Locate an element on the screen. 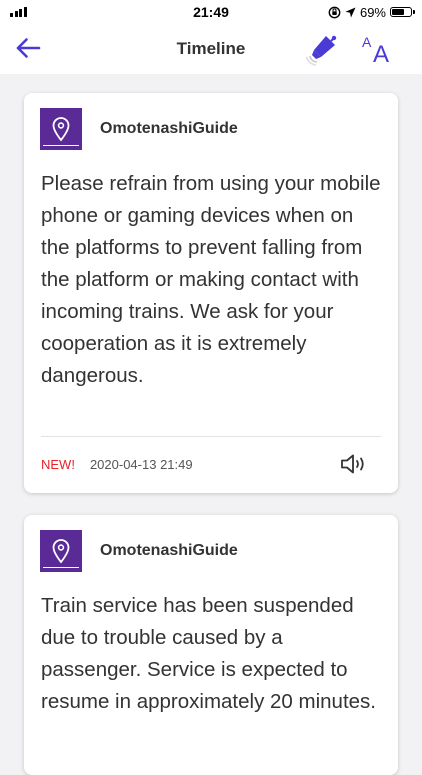 The height and width of the screenshot is (775, 422). battery-percent: 69% is located at coordinates (372, 12).